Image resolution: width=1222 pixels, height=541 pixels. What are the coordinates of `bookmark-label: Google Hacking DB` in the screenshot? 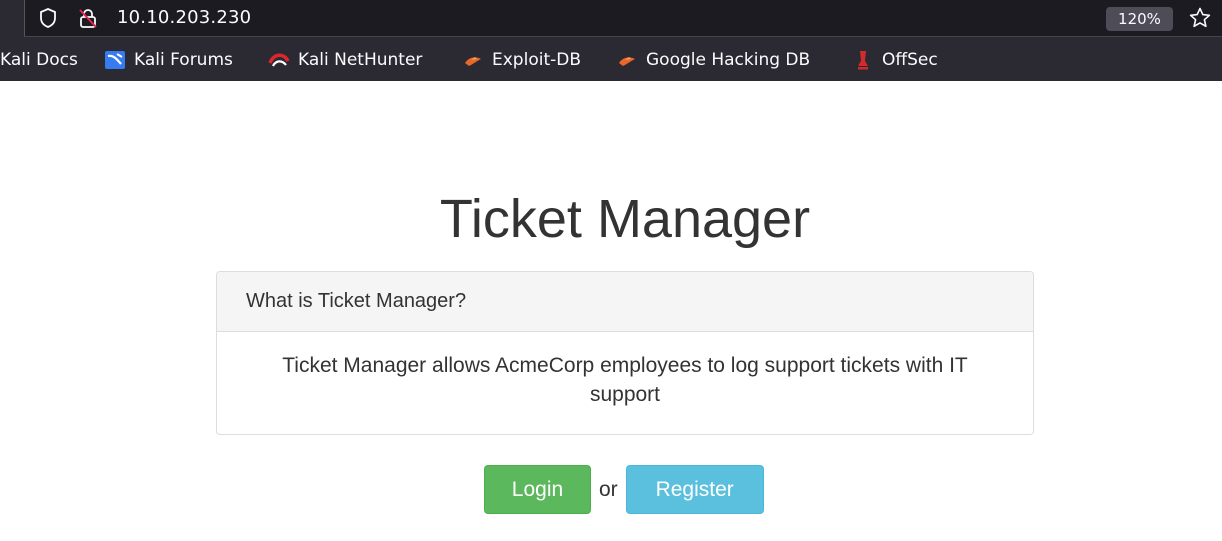 It's located at (728, 60).